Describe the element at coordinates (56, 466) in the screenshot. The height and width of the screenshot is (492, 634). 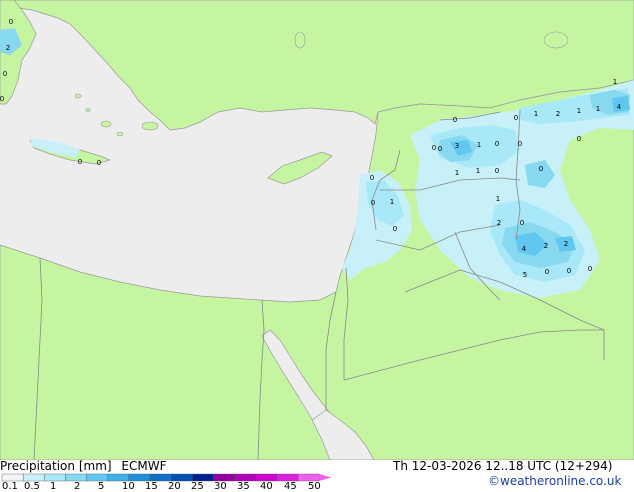
I see `legend-title-text: Precipitation [mm]` at that location.